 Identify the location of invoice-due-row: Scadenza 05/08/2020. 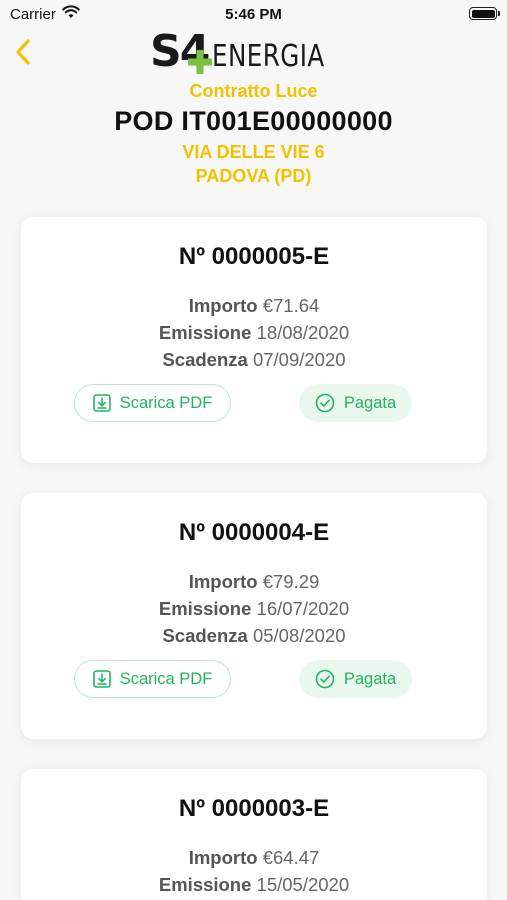
(254, 636).